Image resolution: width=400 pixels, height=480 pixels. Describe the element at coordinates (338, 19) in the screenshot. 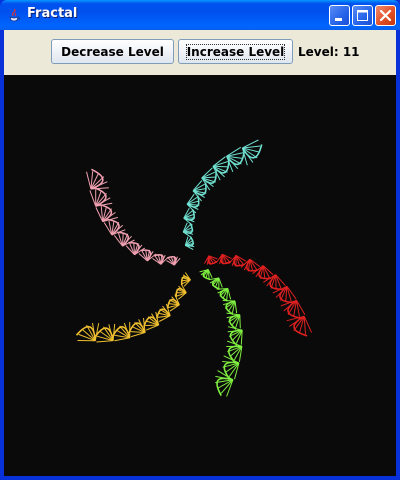

I see `minimize-icon` at that location.